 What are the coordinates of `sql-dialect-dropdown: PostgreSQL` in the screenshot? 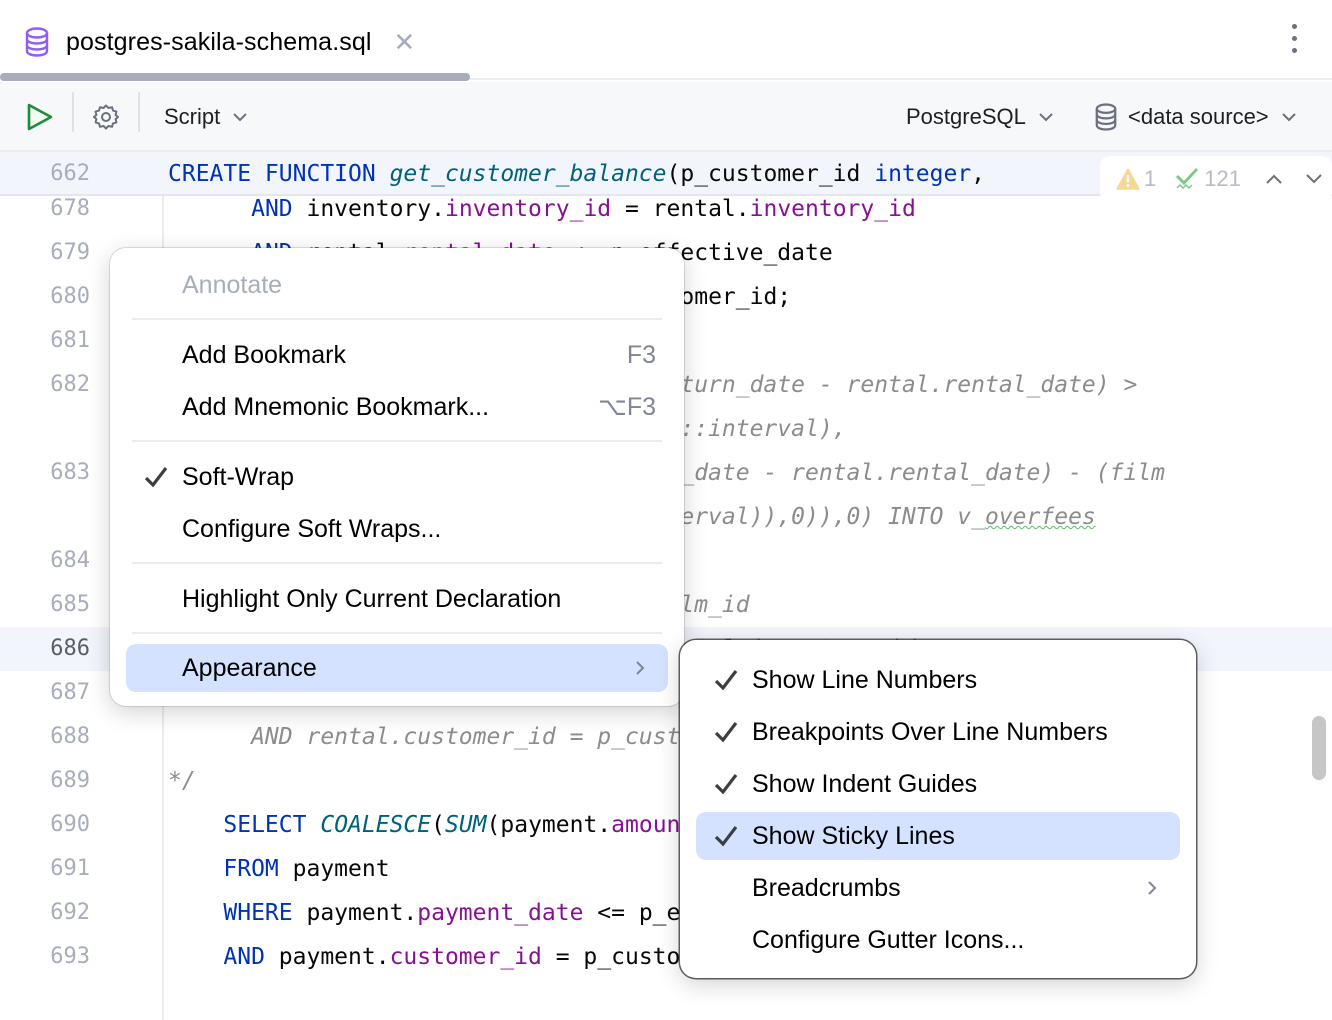 It's located at (980, 117).